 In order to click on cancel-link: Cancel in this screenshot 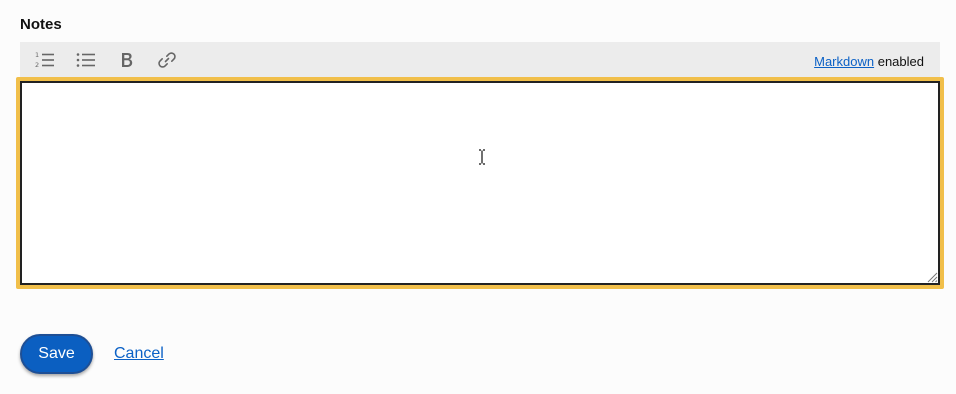, I will do `click(139, 354)`.